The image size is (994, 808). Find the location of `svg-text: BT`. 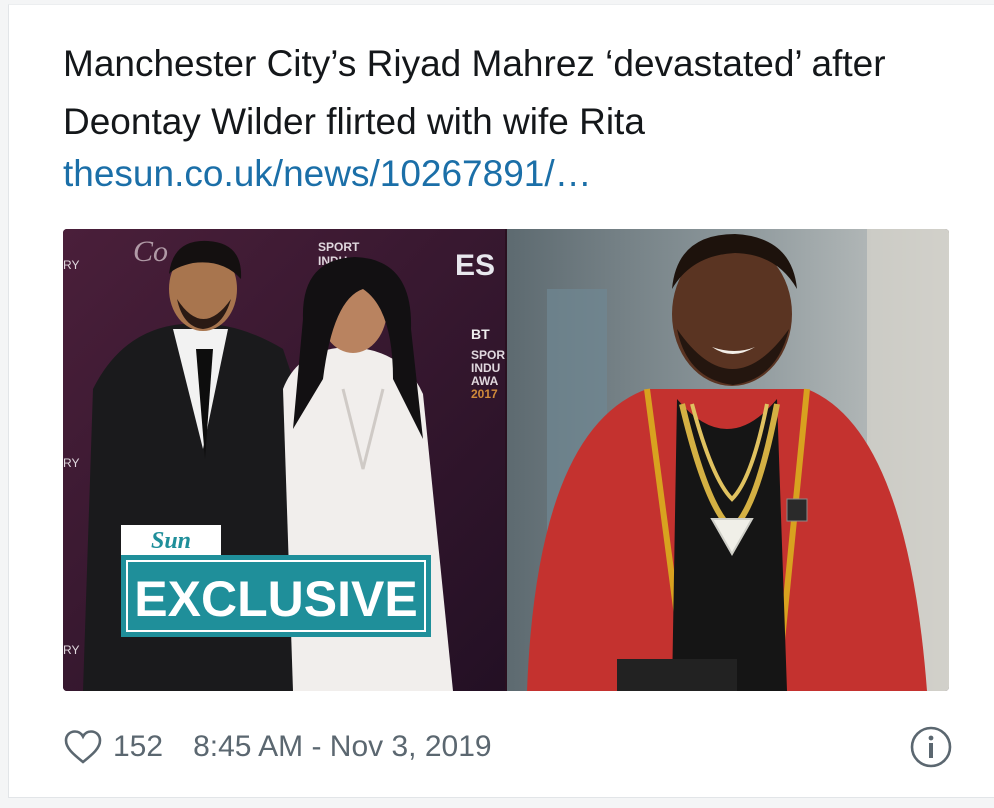

svg-text: BT is located at coordinates (480, 334).